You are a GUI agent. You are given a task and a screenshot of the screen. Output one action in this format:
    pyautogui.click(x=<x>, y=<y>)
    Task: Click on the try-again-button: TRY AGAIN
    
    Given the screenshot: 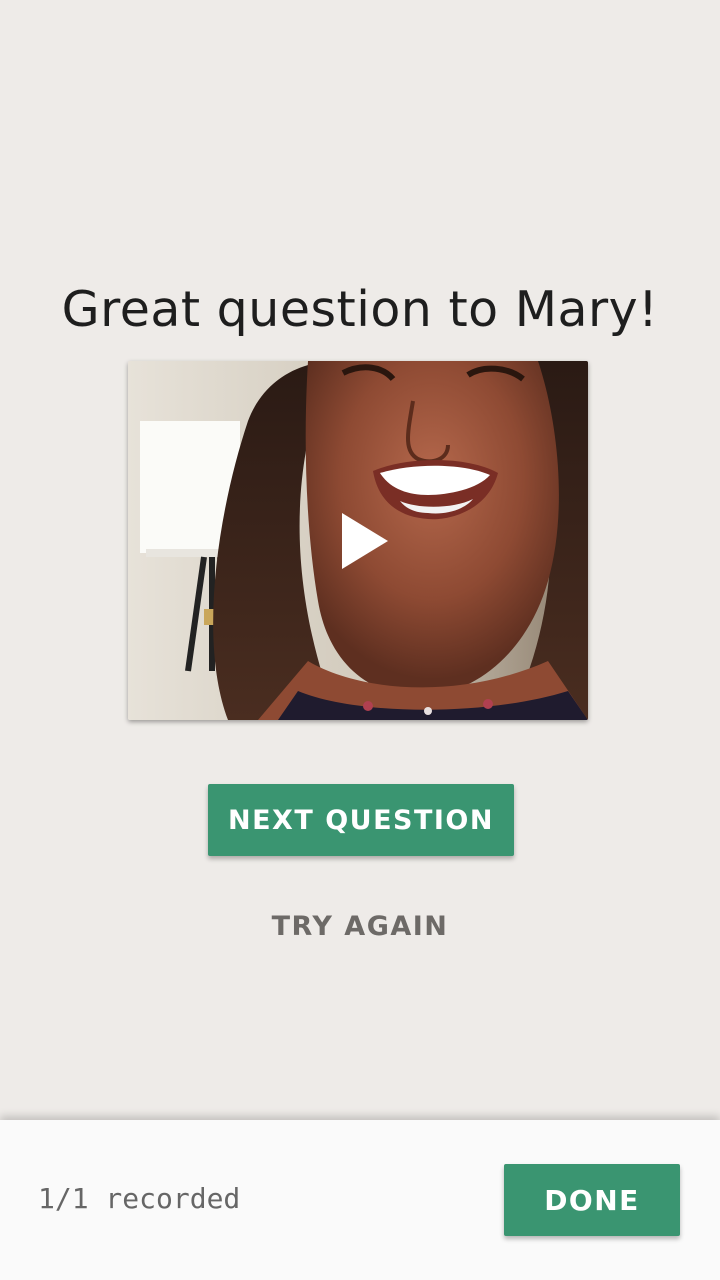 What is the action you would take?
    pyautogui.click(x=360, y=926)
    